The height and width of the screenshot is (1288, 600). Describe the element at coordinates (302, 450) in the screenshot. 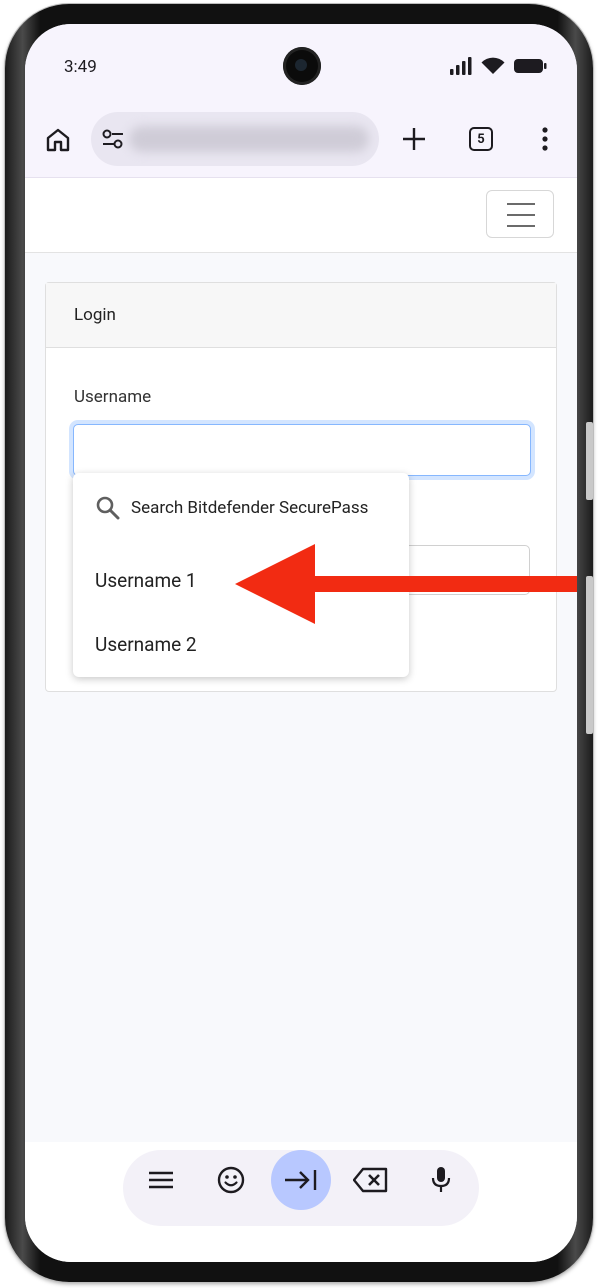

I see `username-input` at that location.